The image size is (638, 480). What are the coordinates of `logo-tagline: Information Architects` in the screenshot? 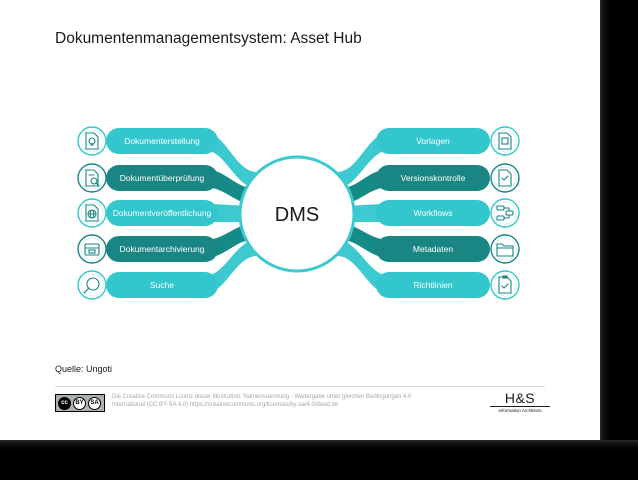 It's located at (520, 410).